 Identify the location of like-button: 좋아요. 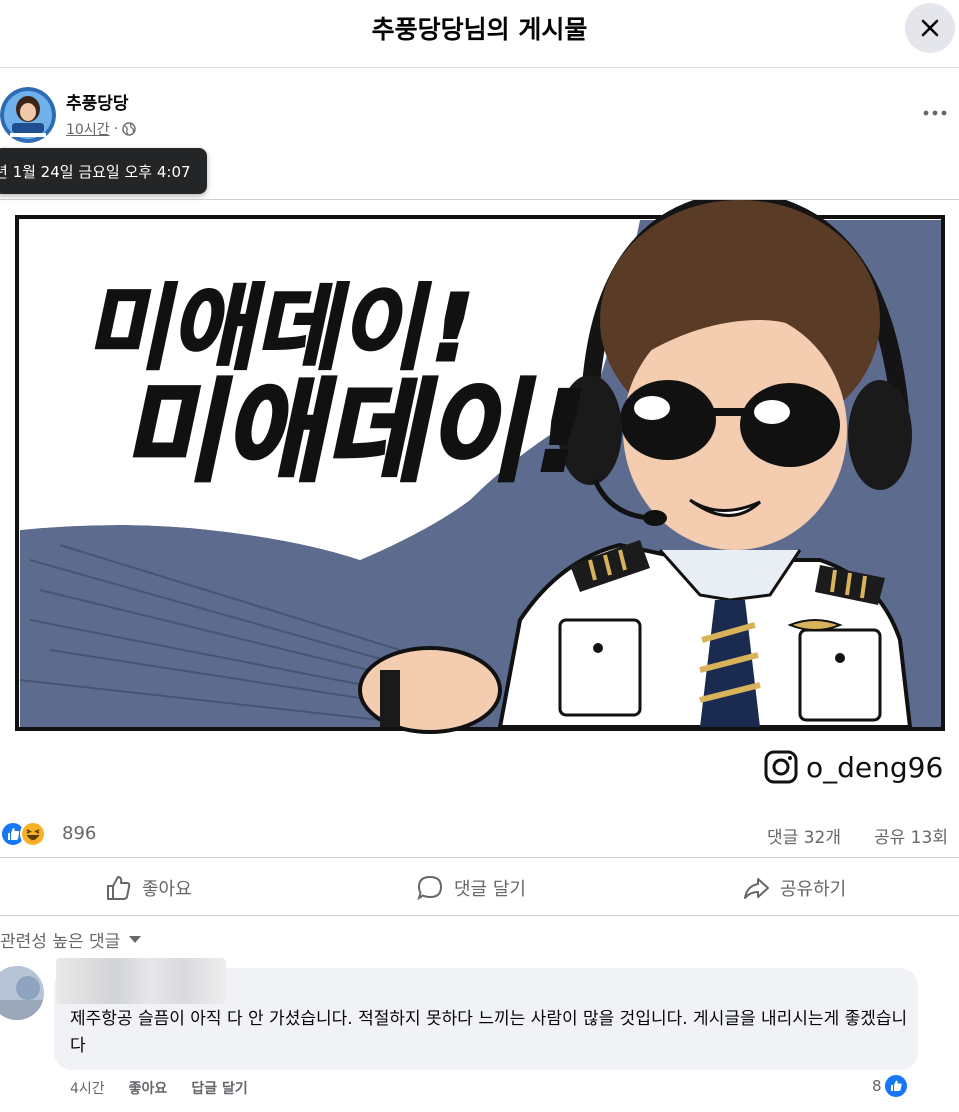
(148, 888).